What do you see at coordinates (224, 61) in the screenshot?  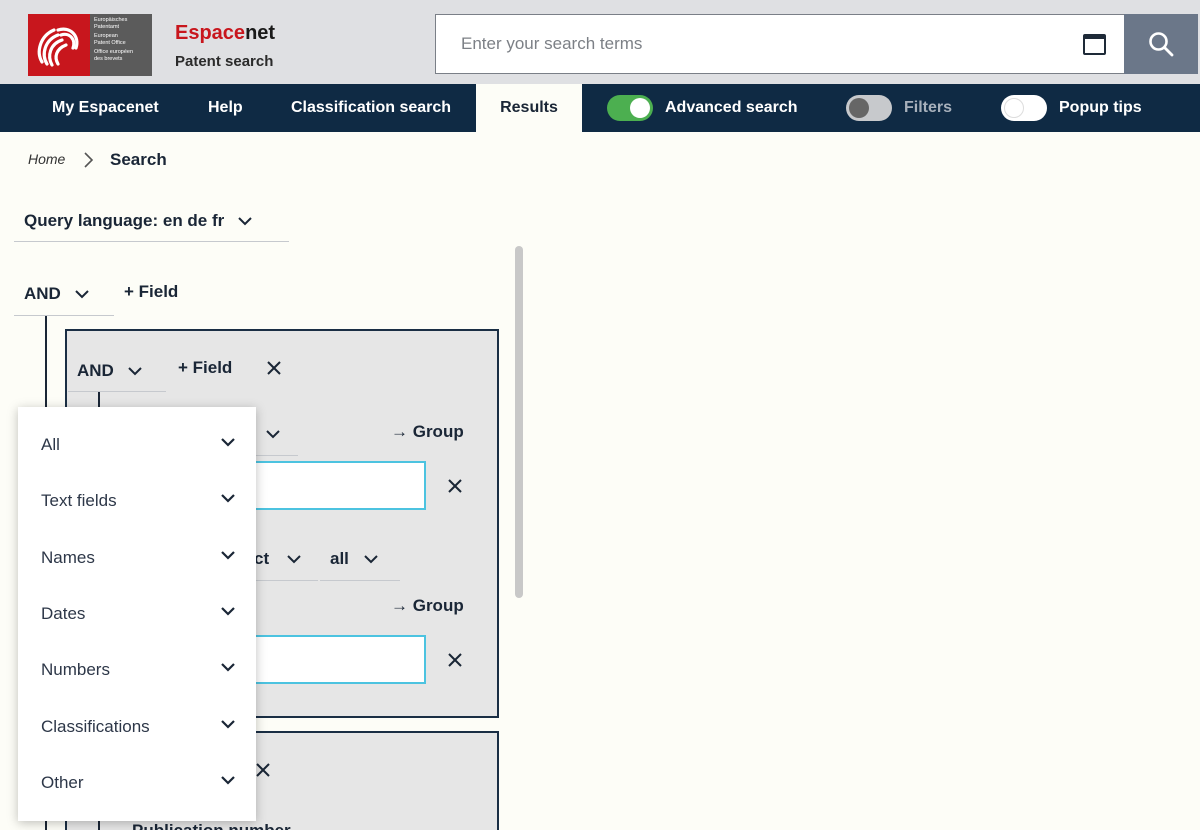 I see `brand-subtitle: Patent search` at bounding box center [224, 61].